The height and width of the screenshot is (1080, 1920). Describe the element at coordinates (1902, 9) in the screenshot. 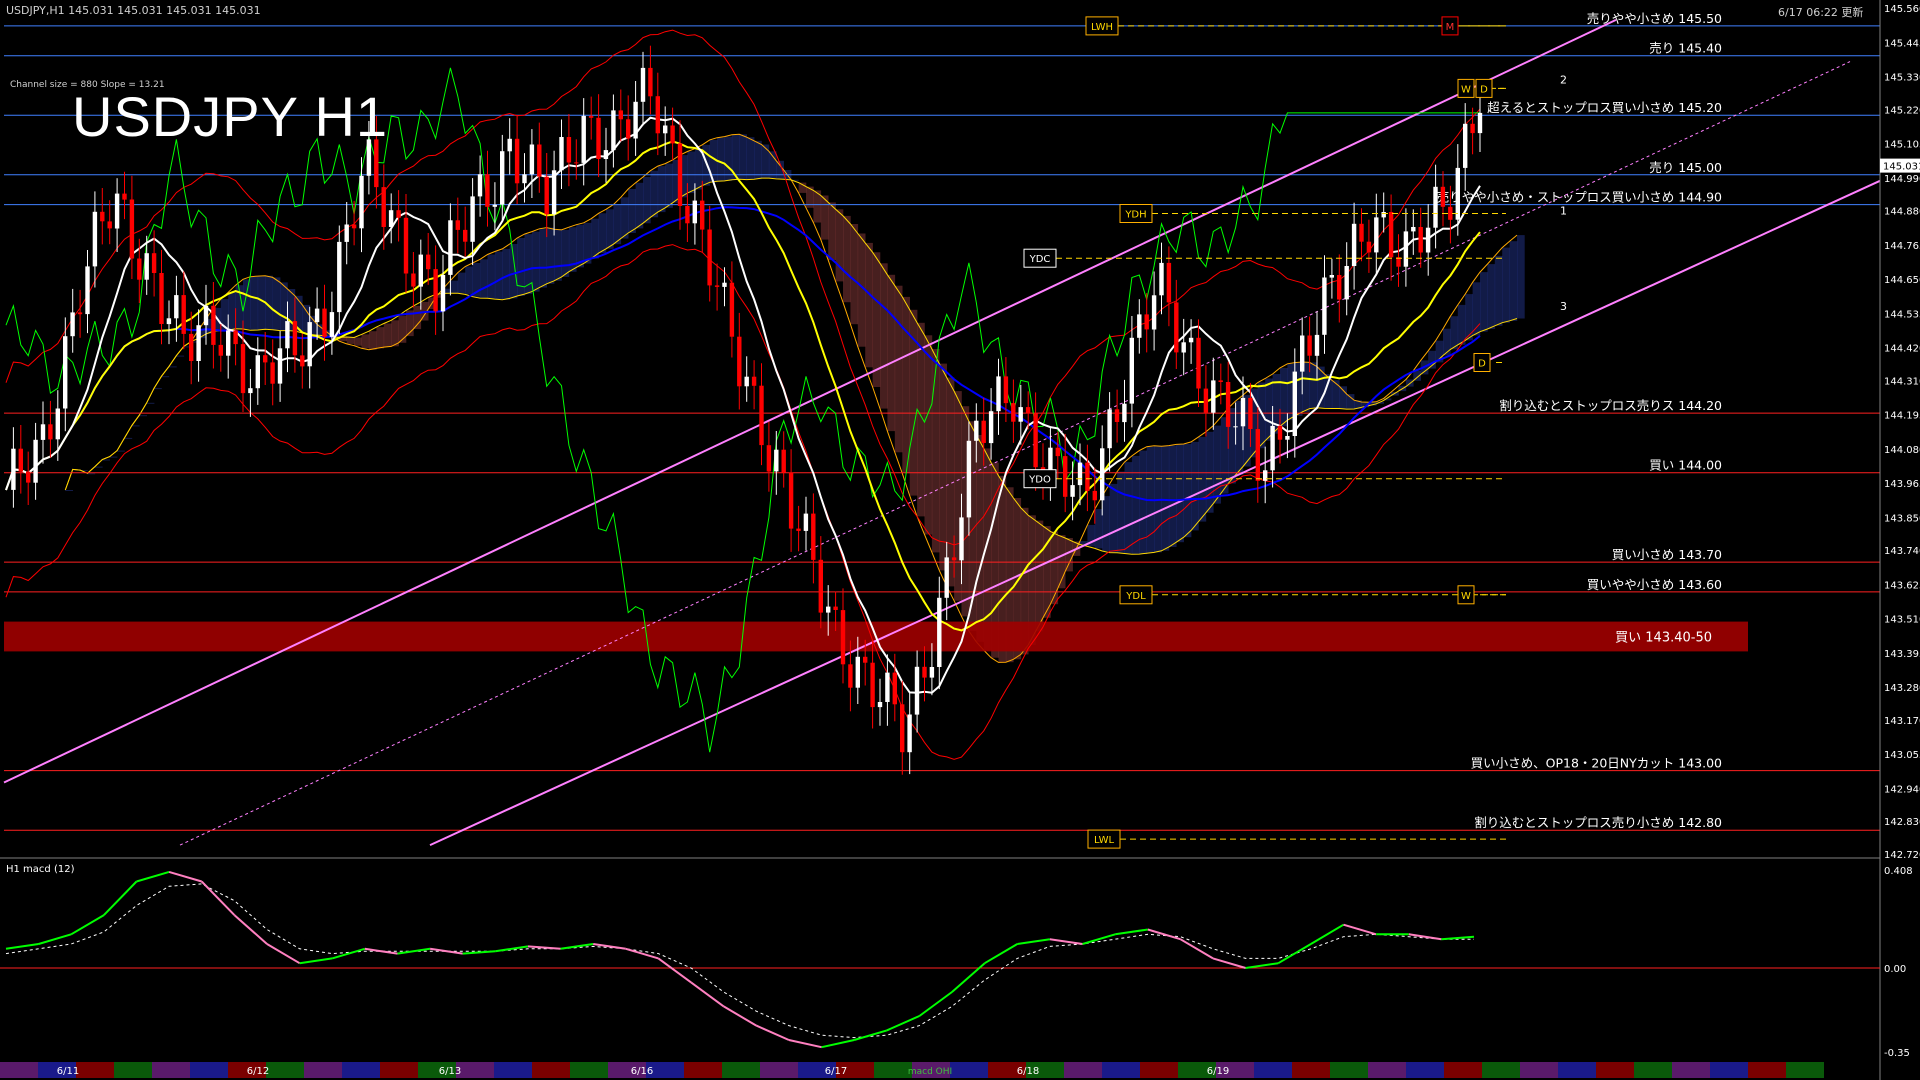

I see `y-tick-label: 145.560` at that location.